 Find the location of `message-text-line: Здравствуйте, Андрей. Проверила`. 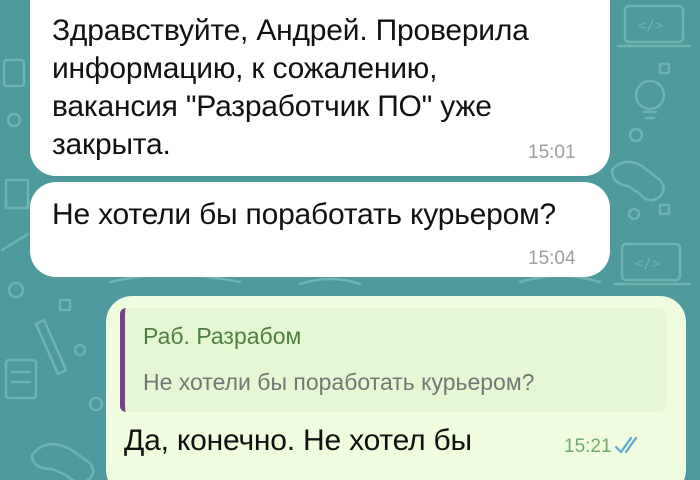

message-text-line: Здравствуйте, Андрей. Проверила is located at coordinates (290, 30).